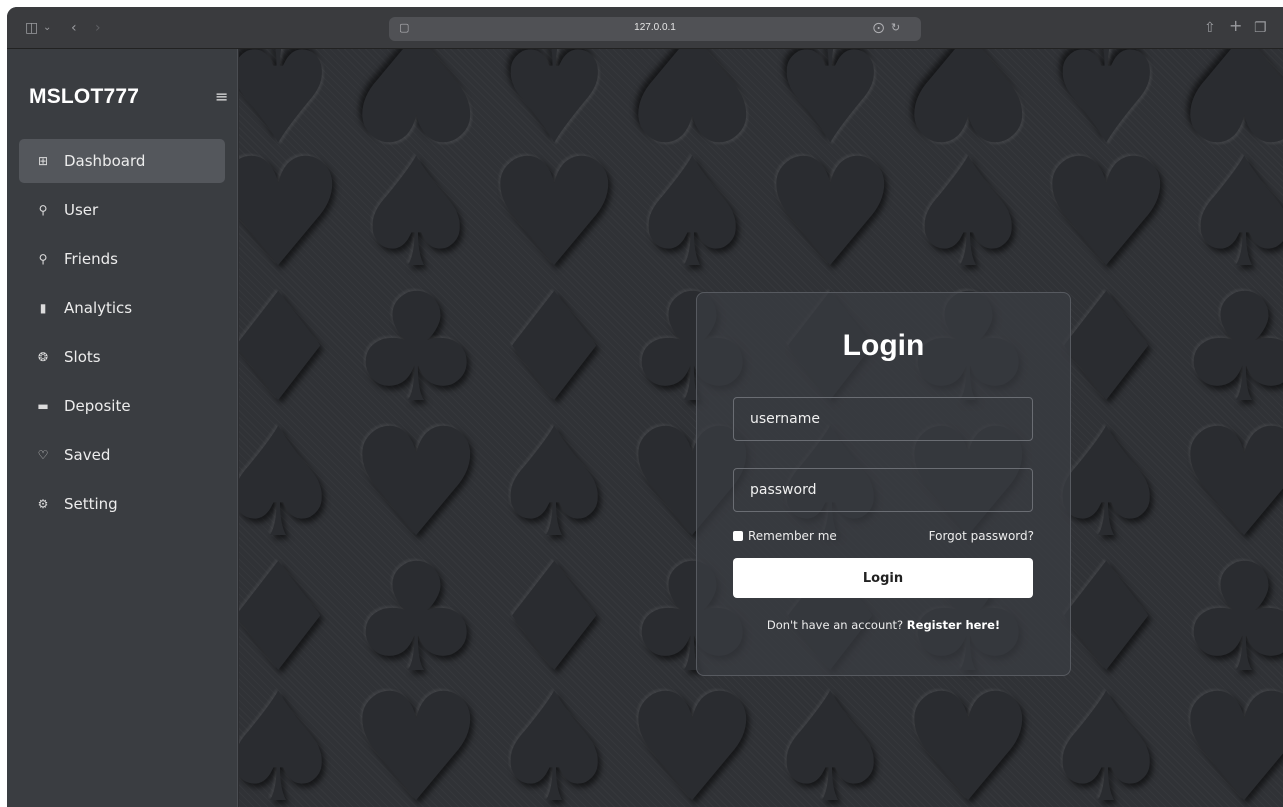 This screenshot has height=807, width=1283. What do you see at coordinates (91, 259) in the screenshot?
I see `sidebar-item-label: Friends` at bounding box center [91, 259].